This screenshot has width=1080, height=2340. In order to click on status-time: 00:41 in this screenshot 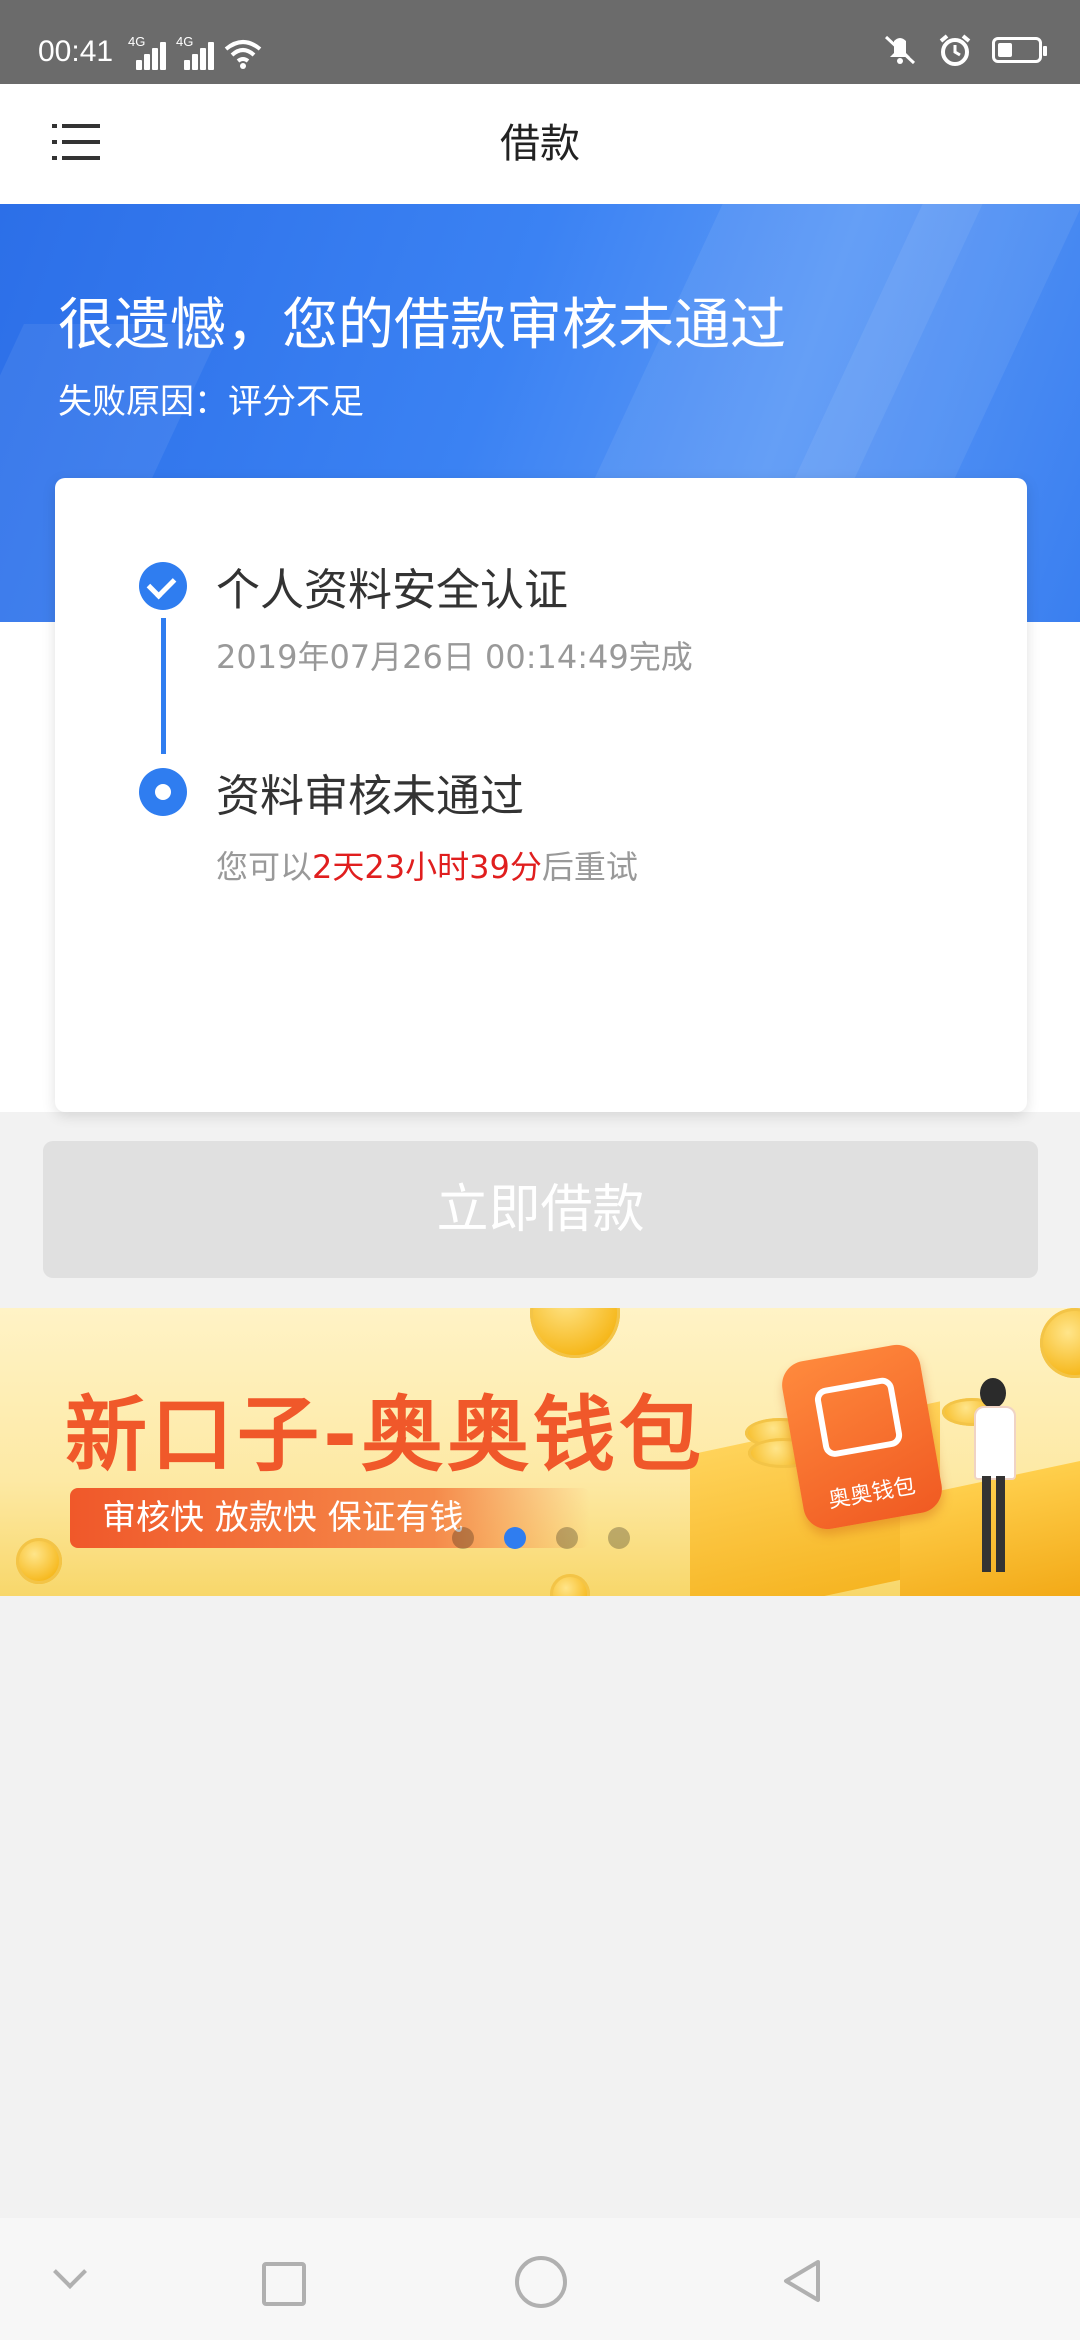, I will do `click(76, 51)`.